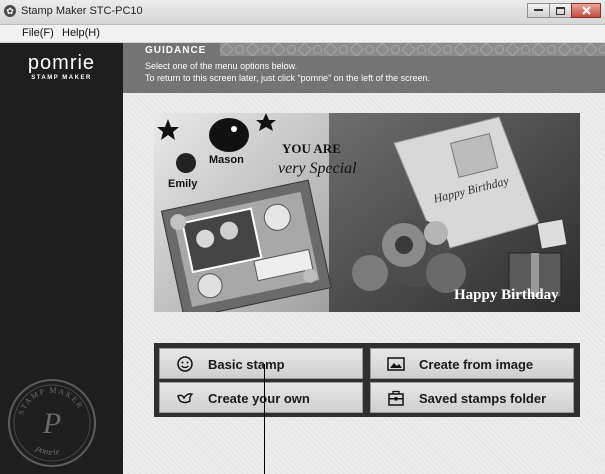 The width and height of the screenshot is (605, 474). I want to click on seal-letter: P, so click(51, 423).